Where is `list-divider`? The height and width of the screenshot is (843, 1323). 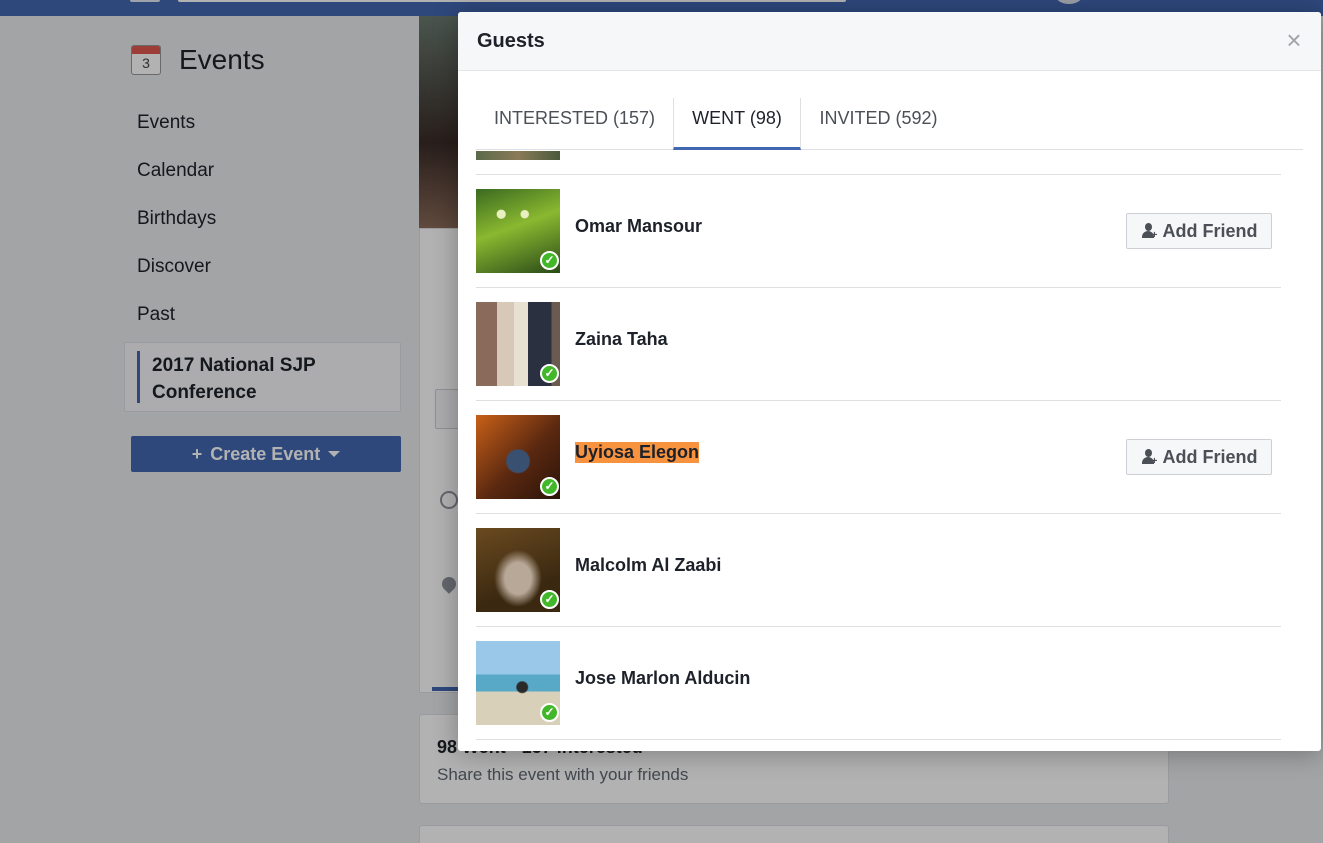
list-divider is located at coordinates (878, 744).